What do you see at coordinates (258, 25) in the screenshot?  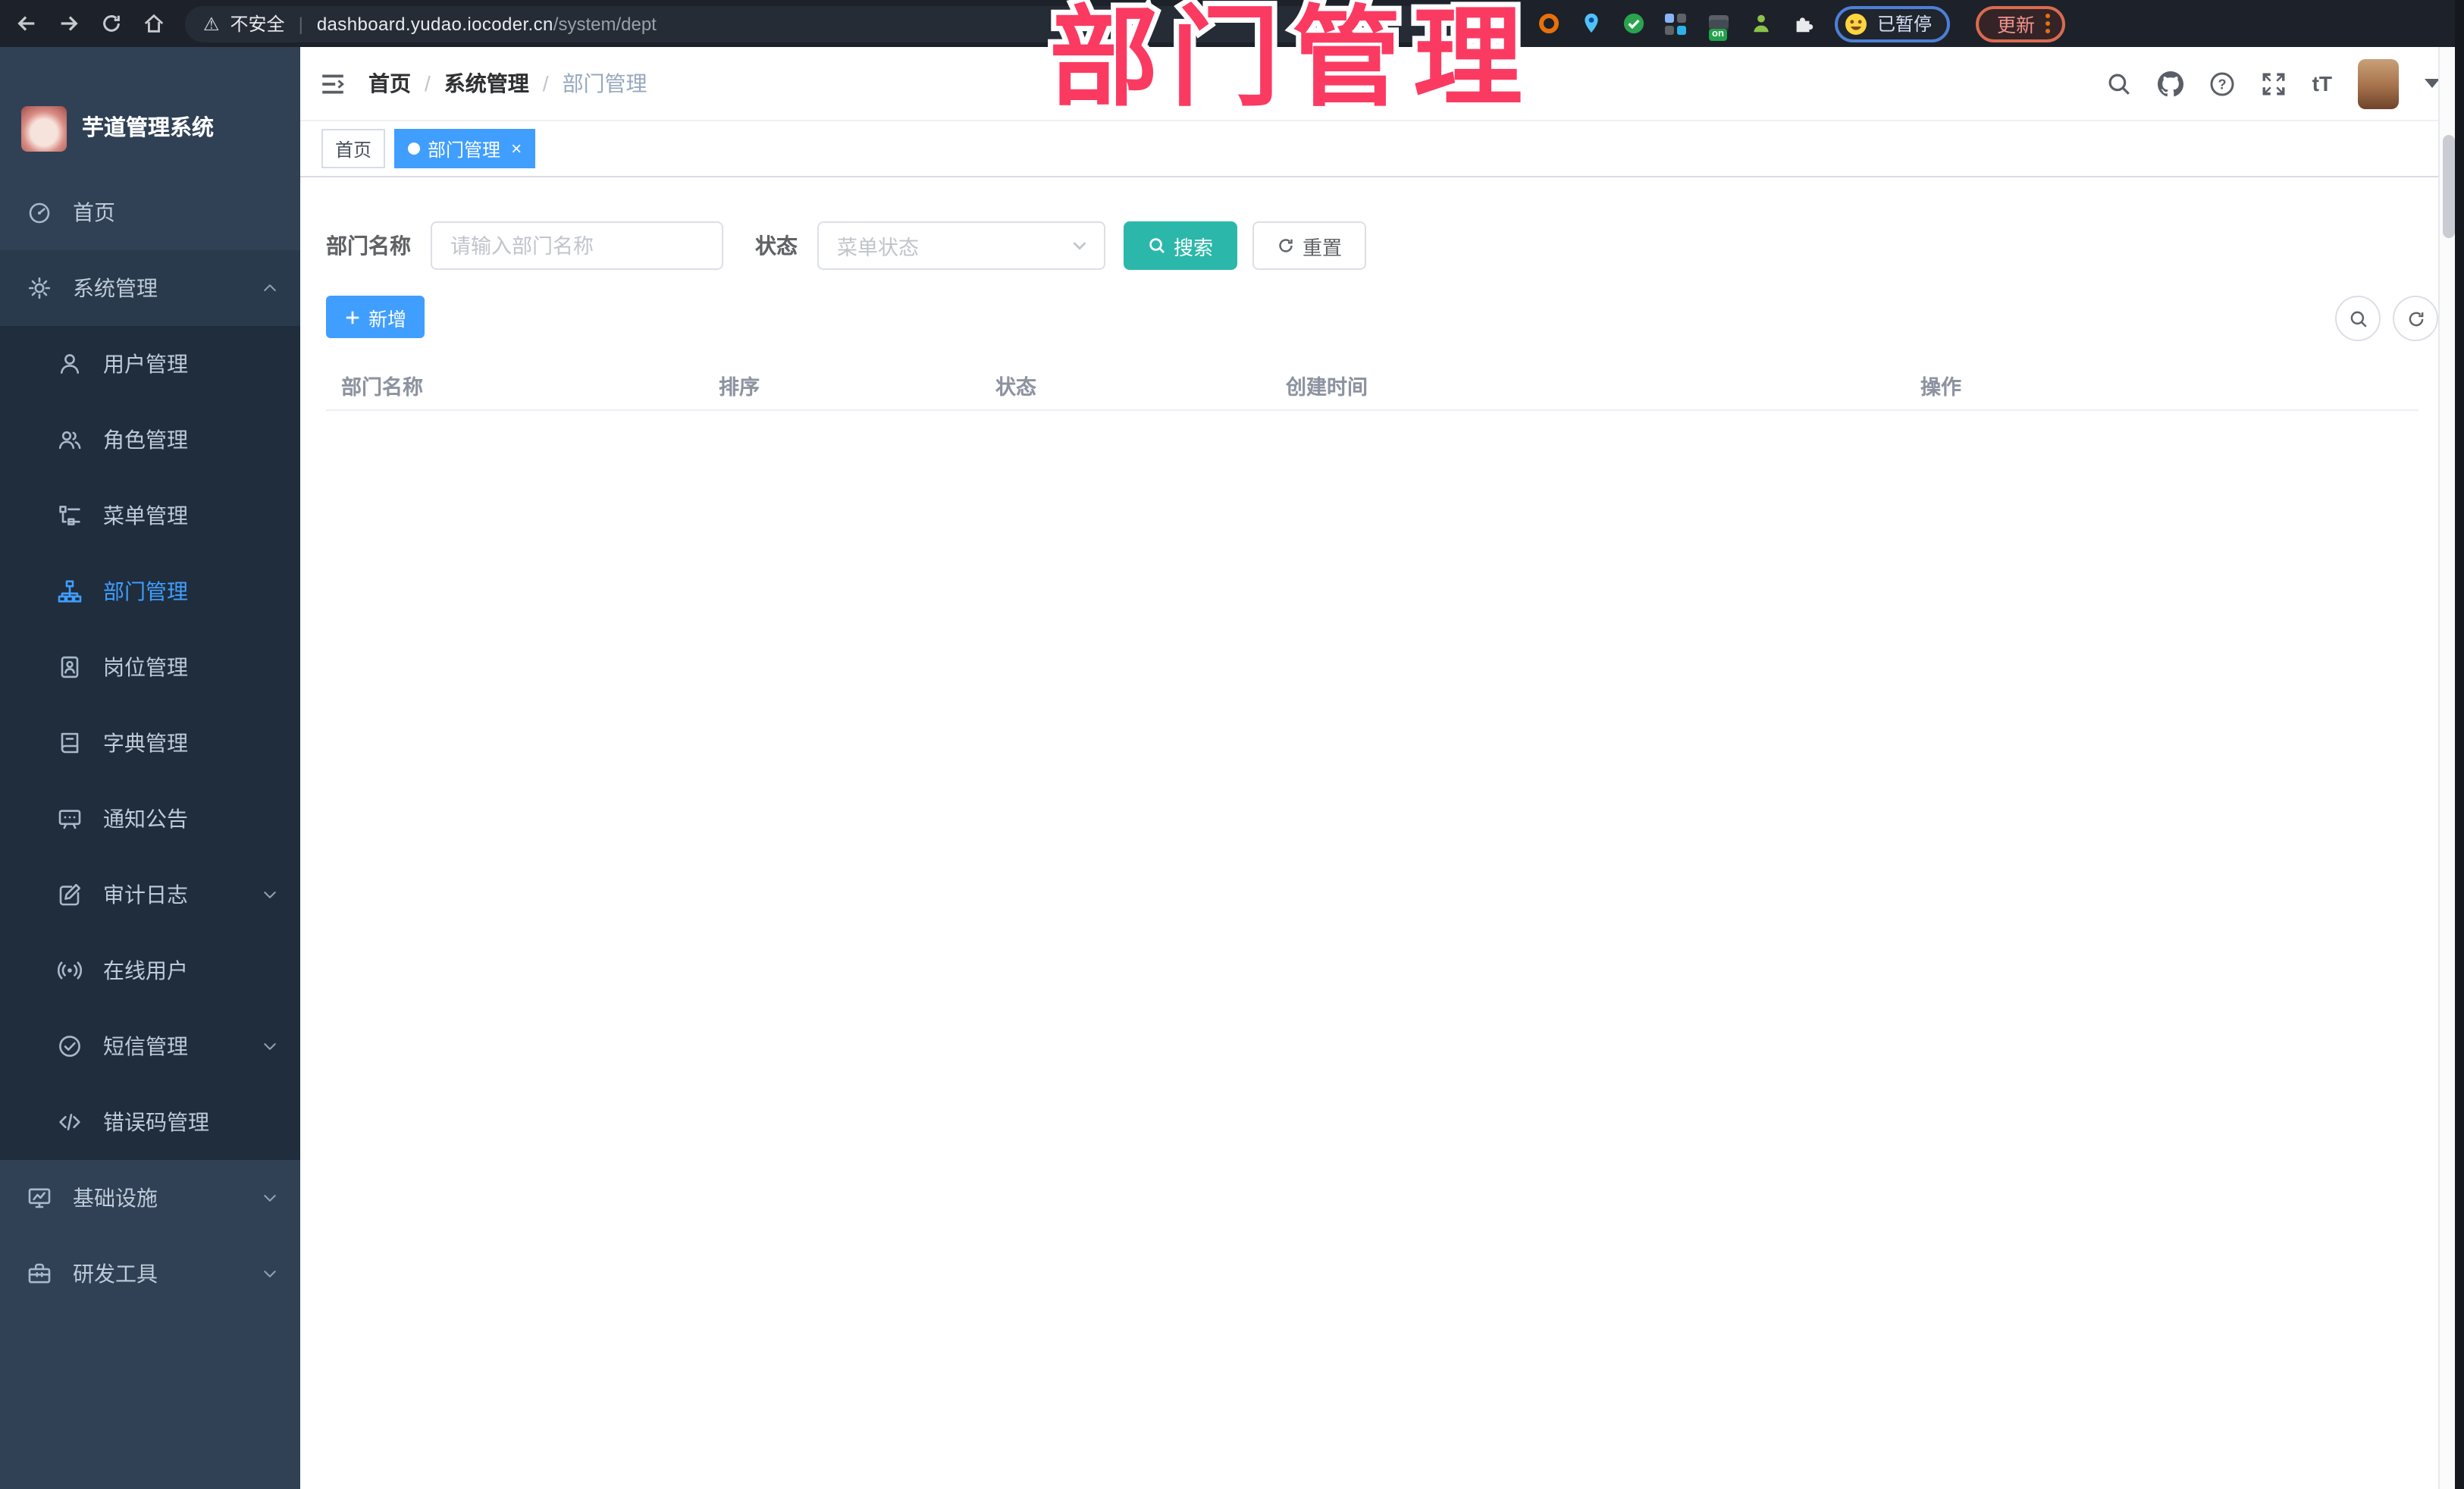 I see `security-label: 不安全` at bounding box center [258, 25].